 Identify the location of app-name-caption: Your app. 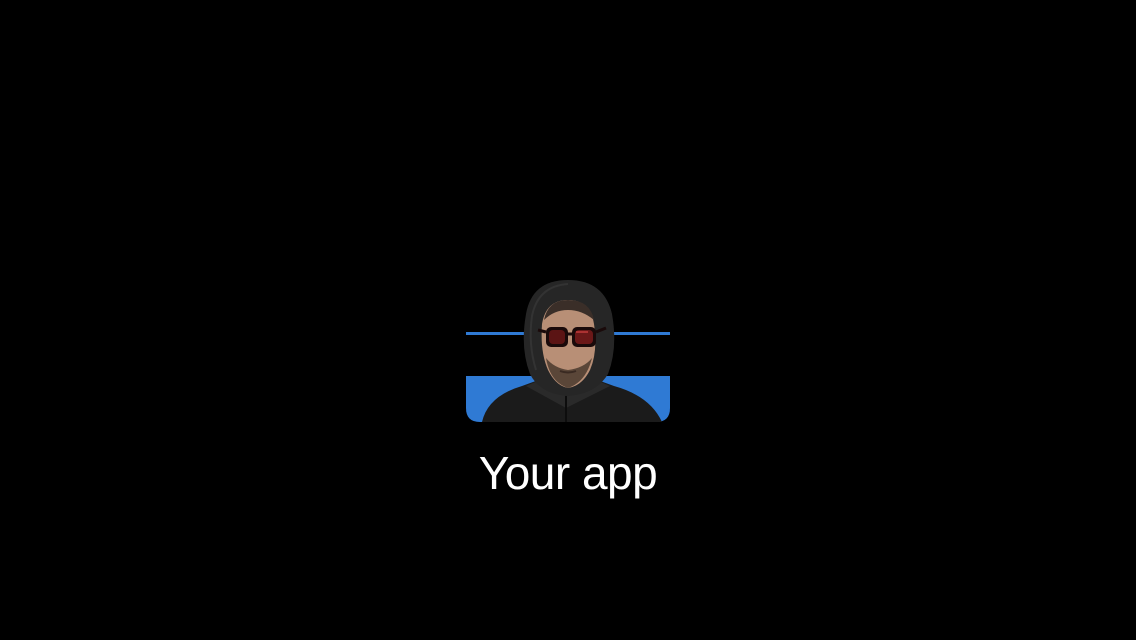
(568, 473).